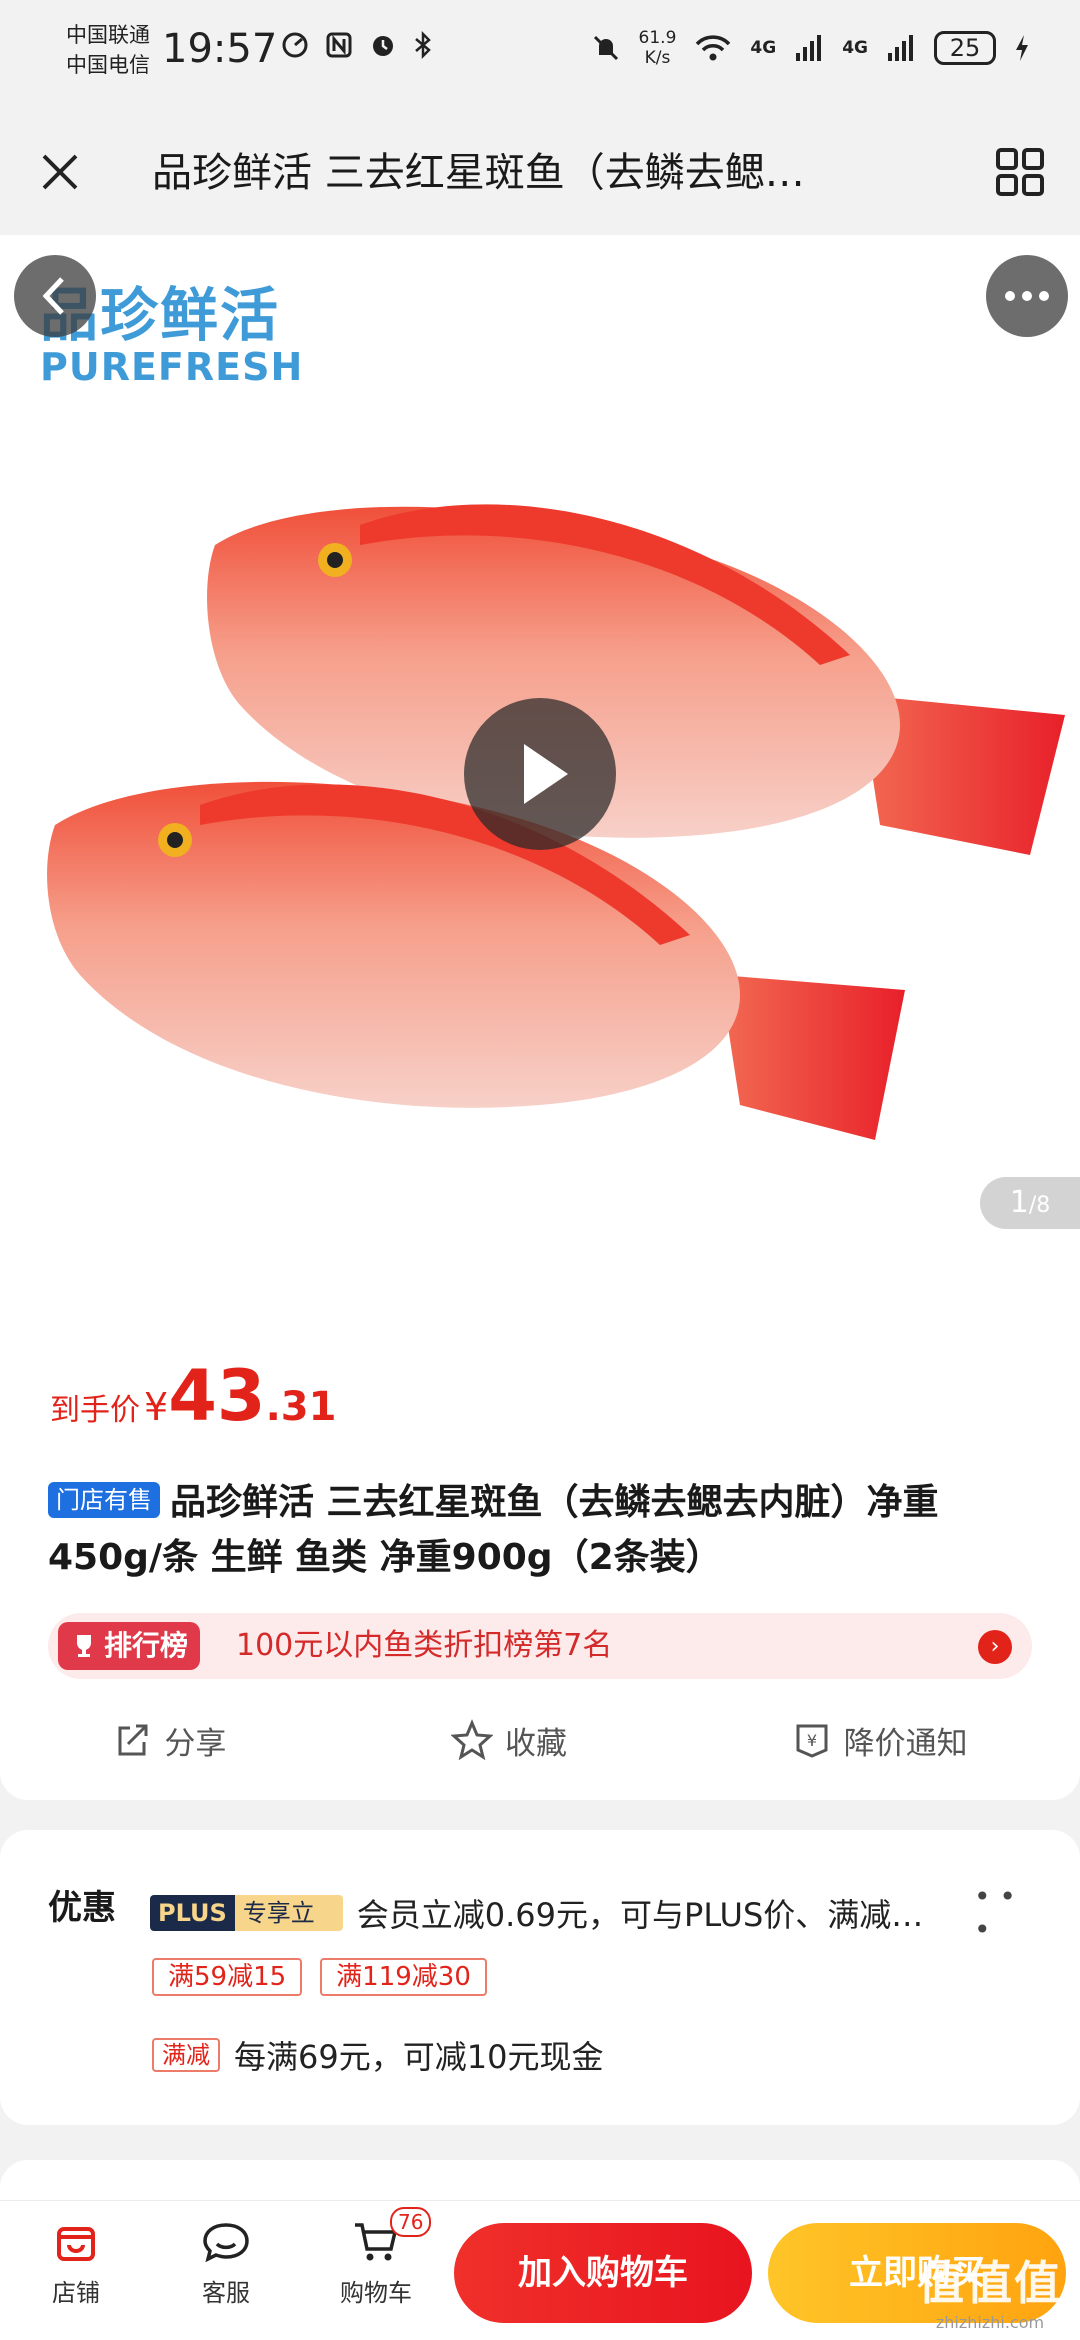 The height and width of the screenshot is (2340, 1080). I want to click on coupon-item: 满59减15, so click(227, 1977).